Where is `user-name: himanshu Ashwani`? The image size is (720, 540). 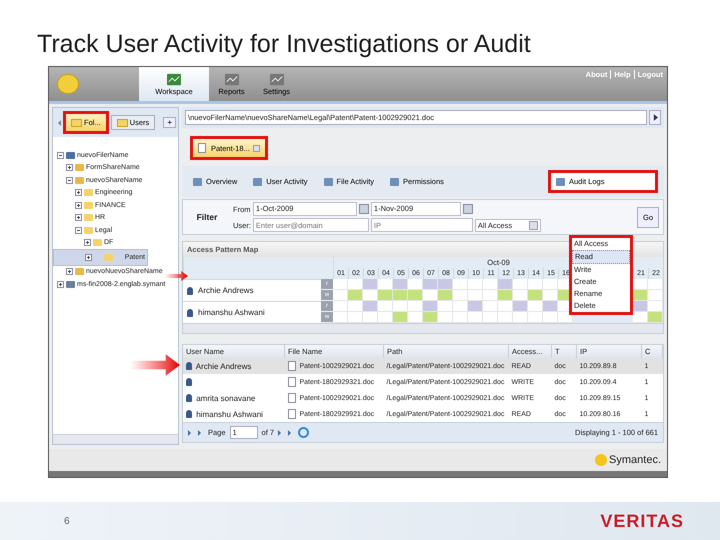 user-name: himanshu Ashwani is located at coordinates (231, 312).